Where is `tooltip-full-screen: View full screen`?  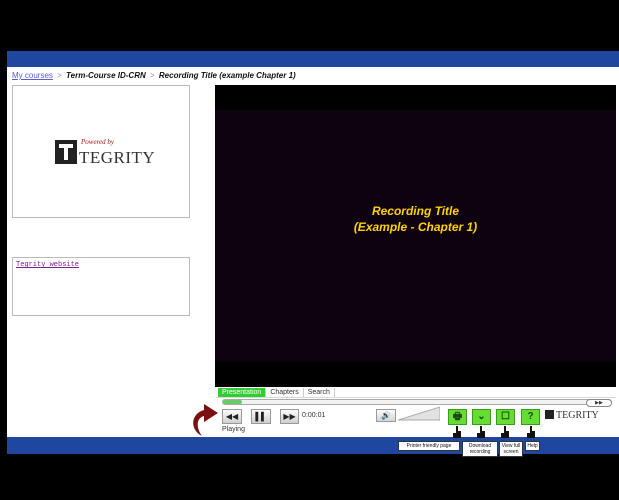 tooltip-full-screen: View full screen is located at coordinates (511, 449).